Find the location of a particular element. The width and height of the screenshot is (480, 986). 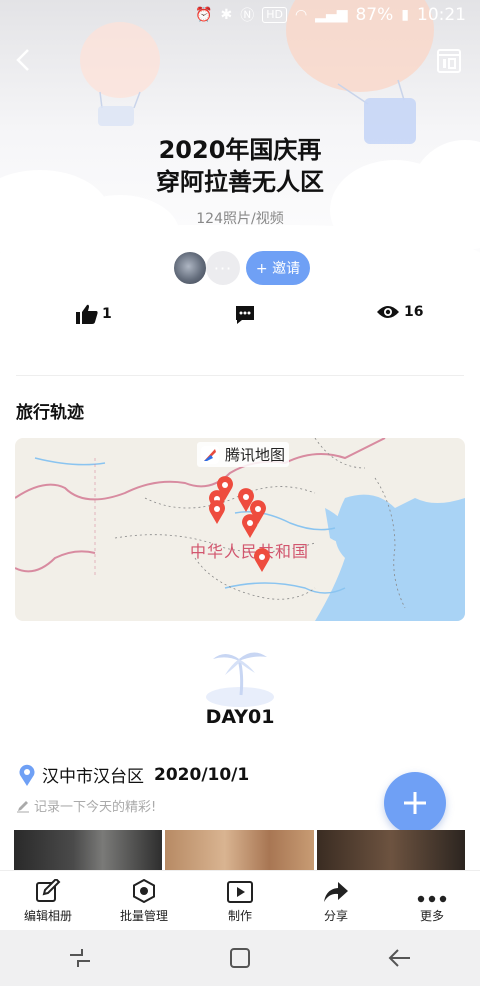

batch-manage-label: 批量管理 is located at coordinates (143, 916).